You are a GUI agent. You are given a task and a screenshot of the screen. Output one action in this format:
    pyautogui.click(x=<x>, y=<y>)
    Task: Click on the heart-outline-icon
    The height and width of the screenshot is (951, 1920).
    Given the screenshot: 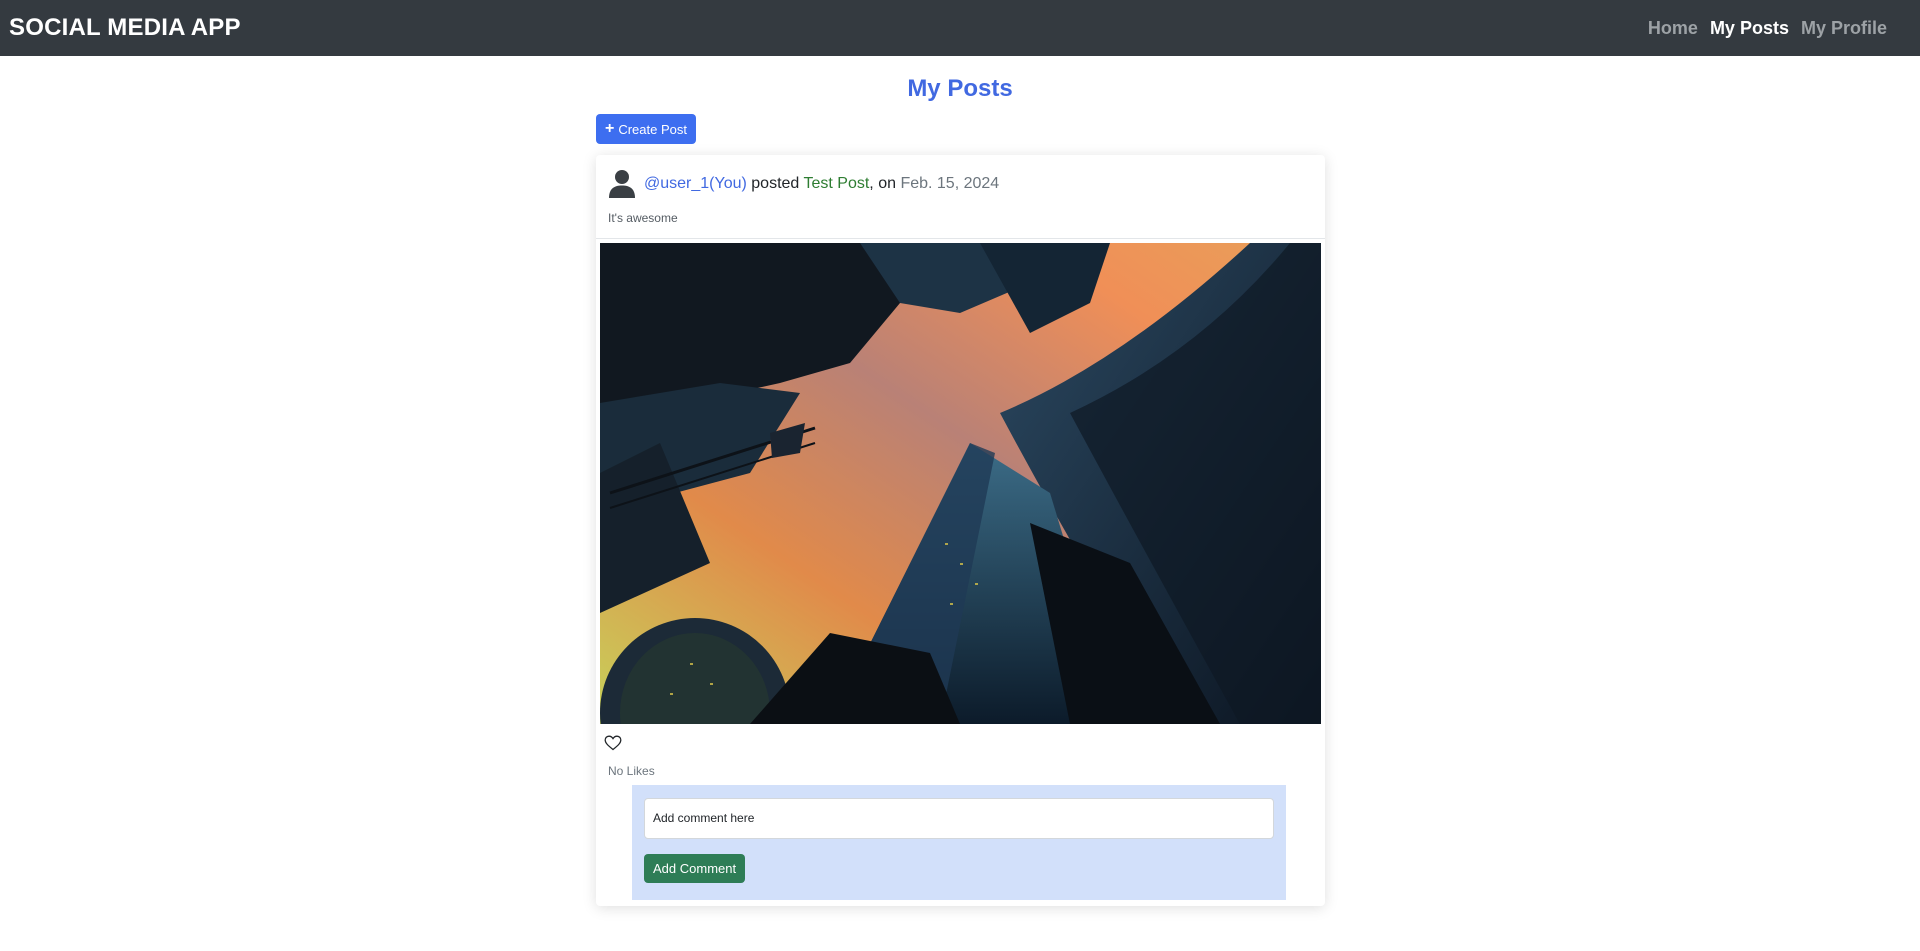 What is the action you would take?
    pyautogui.click(x=613, y=745)
    